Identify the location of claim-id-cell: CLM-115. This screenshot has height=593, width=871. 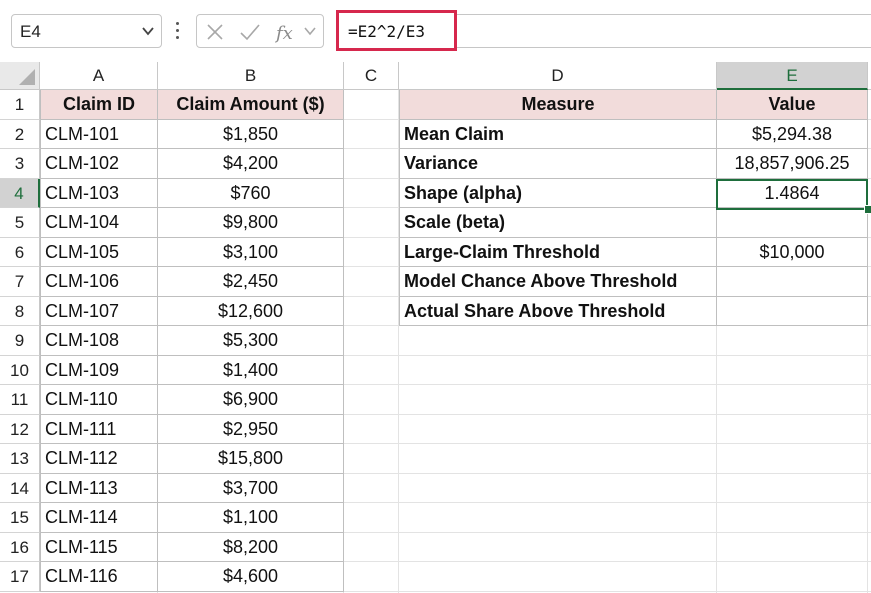
(99, 547).